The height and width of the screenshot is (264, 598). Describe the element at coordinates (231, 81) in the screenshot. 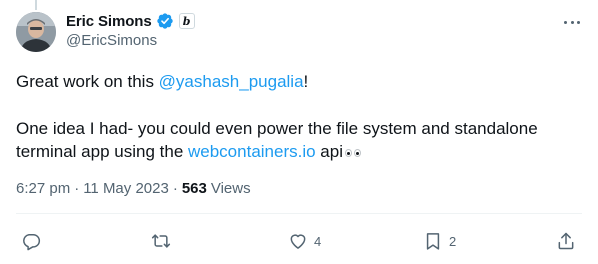

I see `mention-link: @yashash_pugalia` at that location.